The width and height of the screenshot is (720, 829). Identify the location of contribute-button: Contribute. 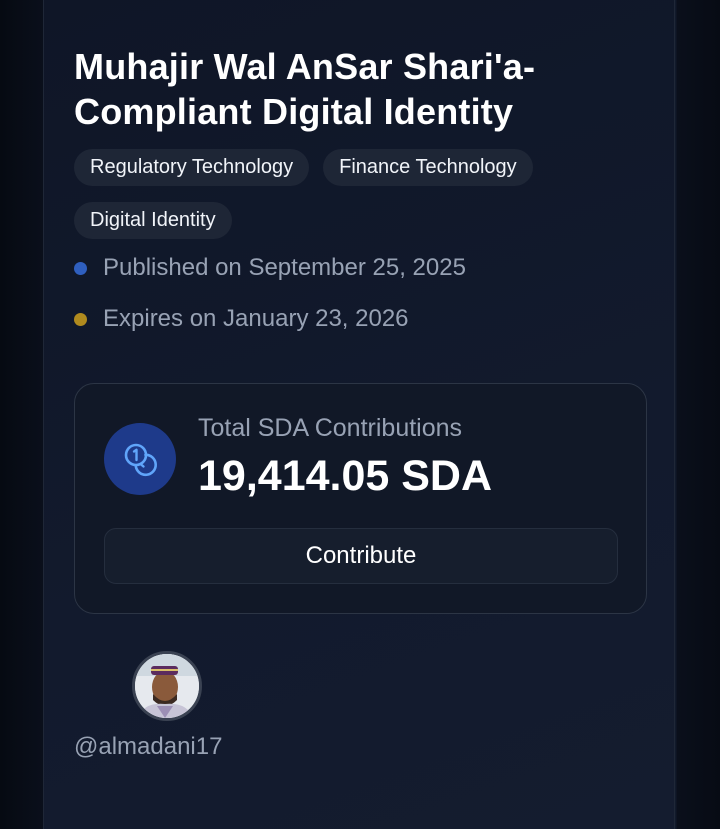
(361, 556).